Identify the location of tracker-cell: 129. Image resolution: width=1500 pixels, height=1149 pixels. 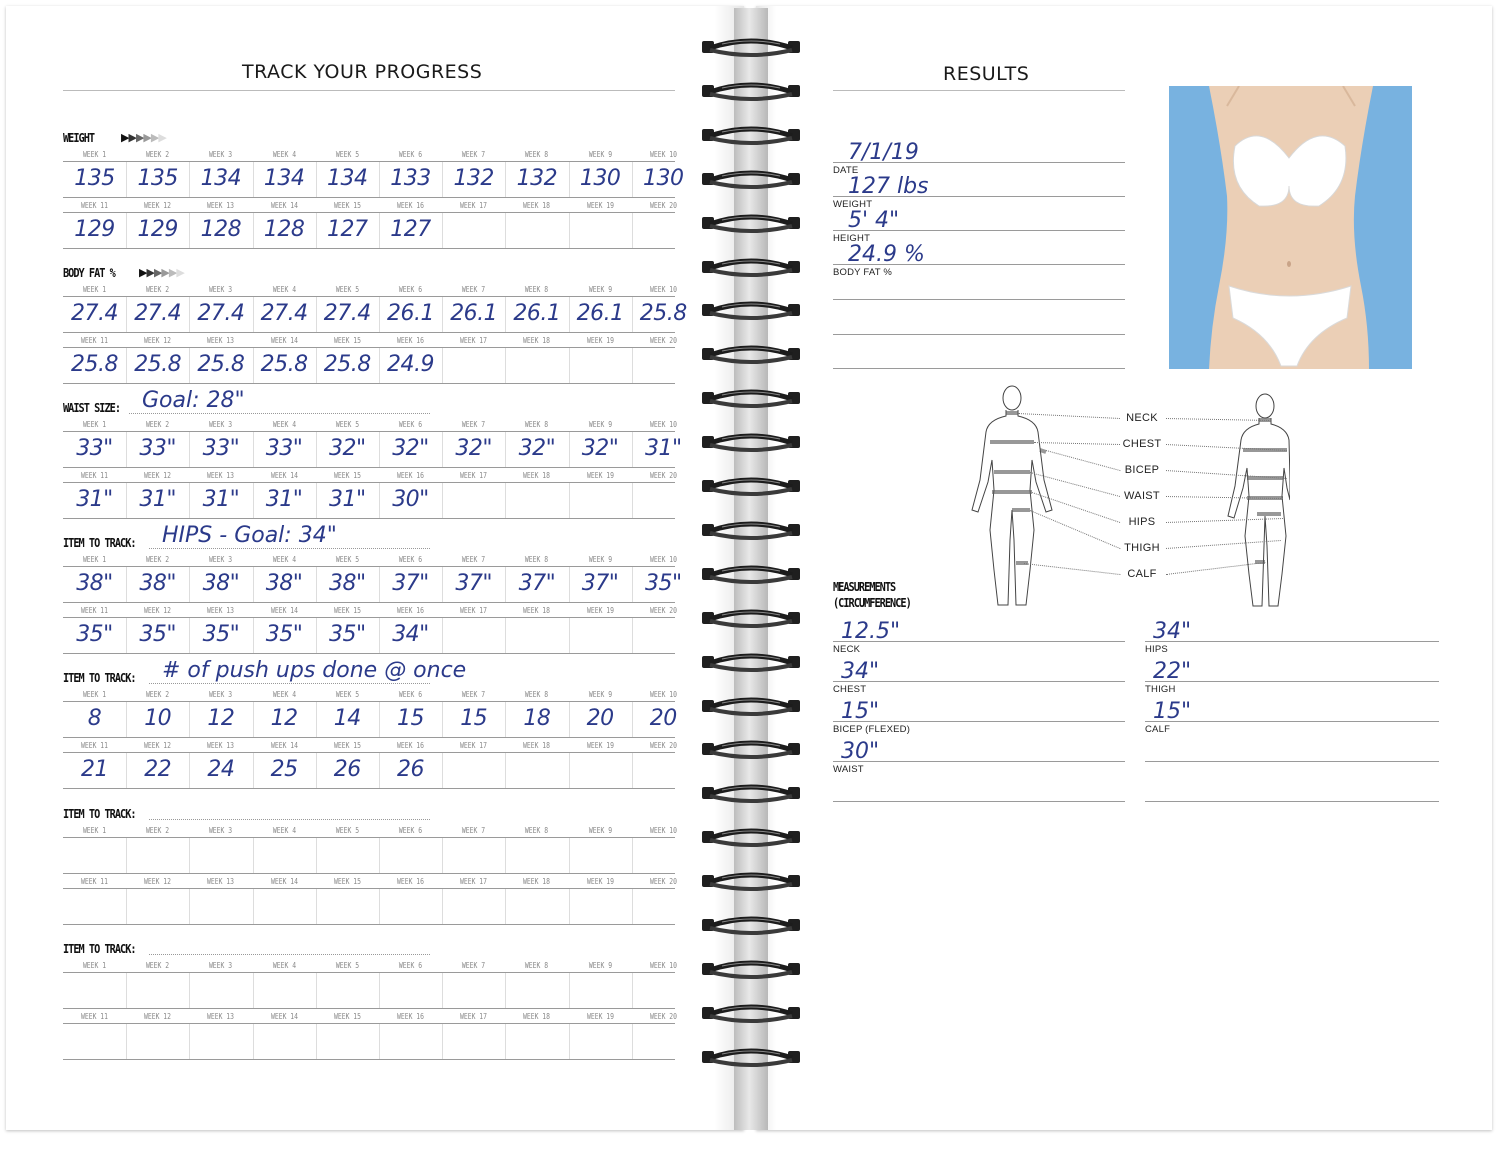
(94, 230).